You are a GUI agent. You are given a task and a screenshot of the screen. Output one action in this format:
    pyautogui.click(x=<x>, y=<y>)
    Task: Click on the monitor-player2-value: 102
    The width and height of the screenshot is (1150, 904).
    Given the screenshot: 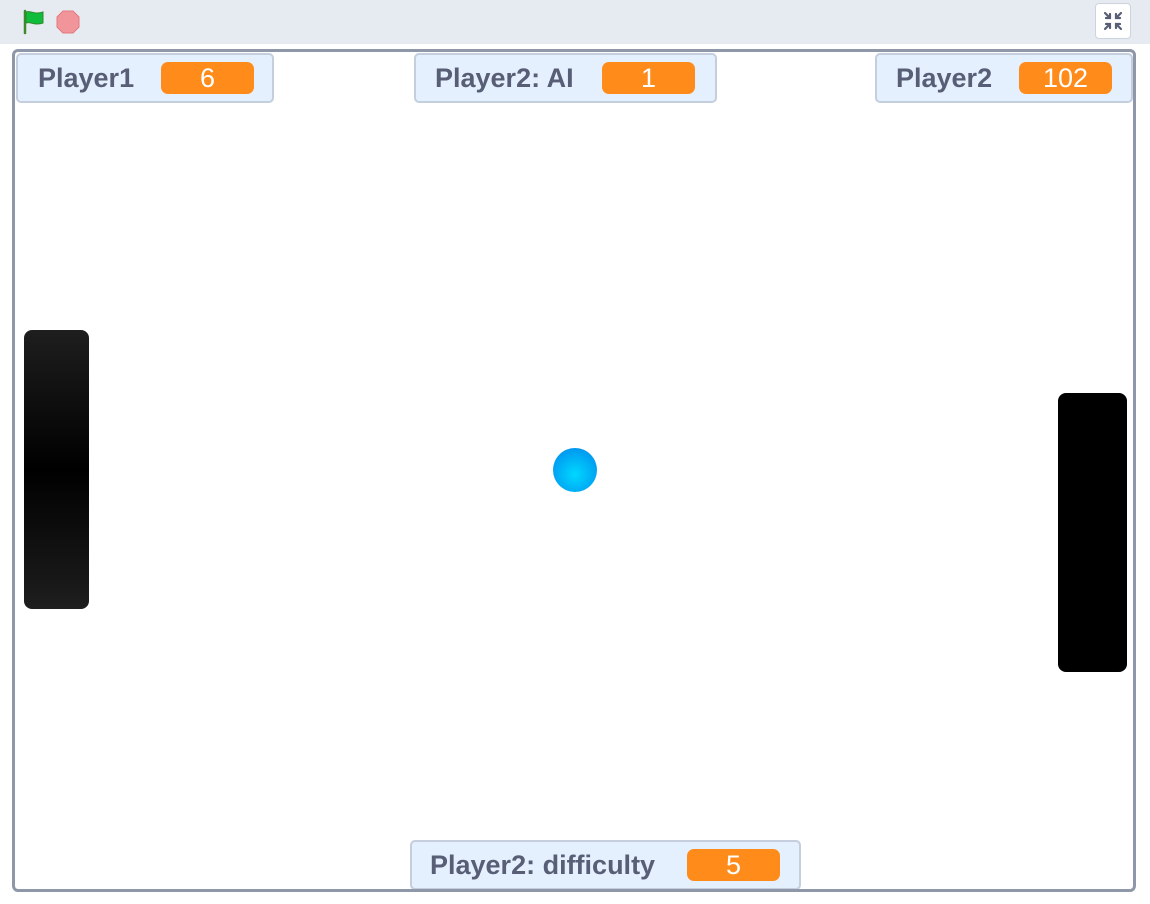 What is the action you would take?
    pyautogui.click(x=1065, y=78)
    